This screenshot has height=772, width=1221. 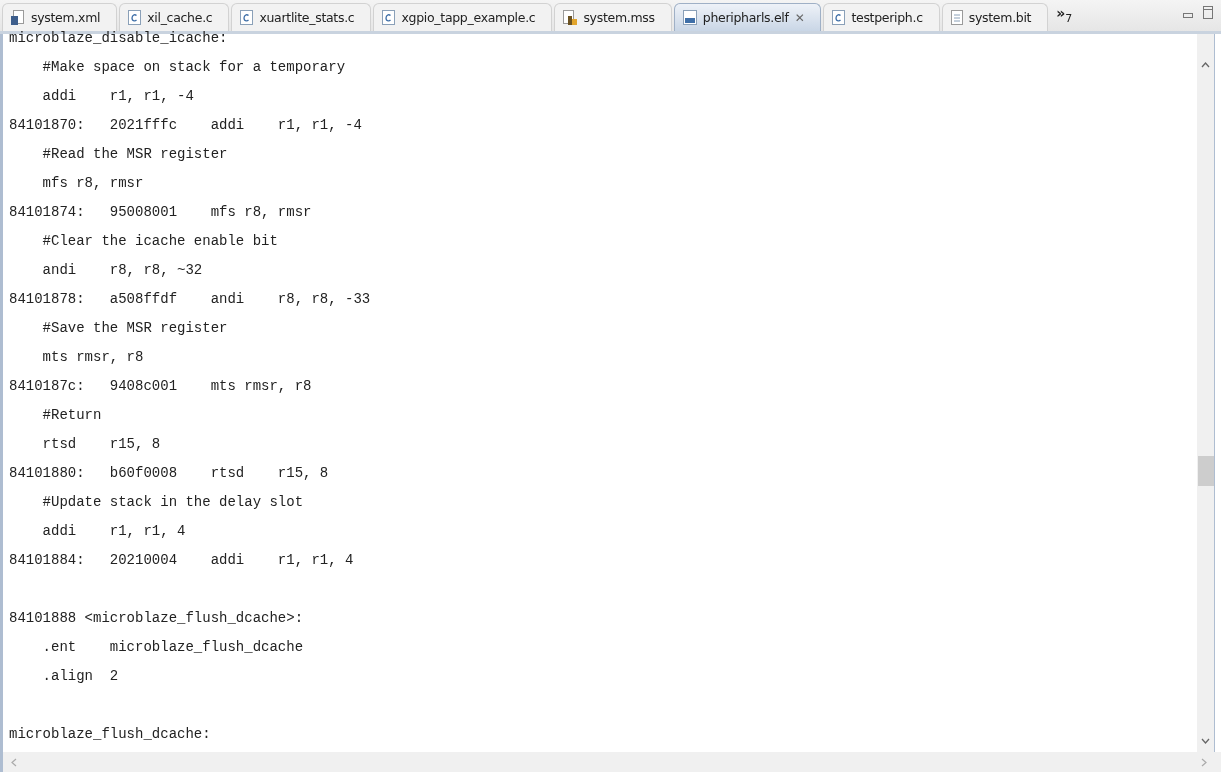 I want to click on code-line: 84101878: a508ffdf andi r8, r8, -33, so click(x=190, y=299).